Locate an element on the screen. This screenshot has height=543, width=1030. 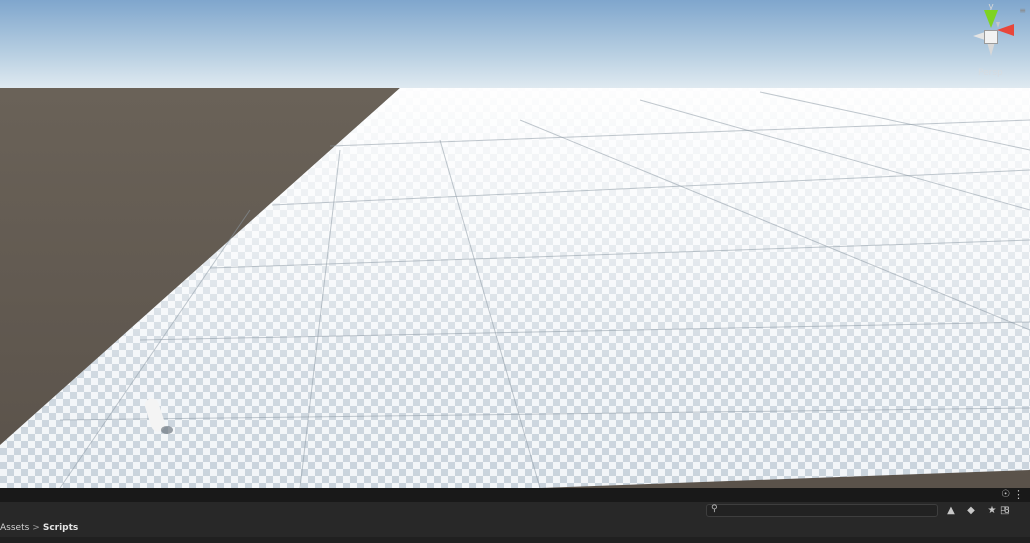
search-field: ⚲ is located at coordinates (822, 510).